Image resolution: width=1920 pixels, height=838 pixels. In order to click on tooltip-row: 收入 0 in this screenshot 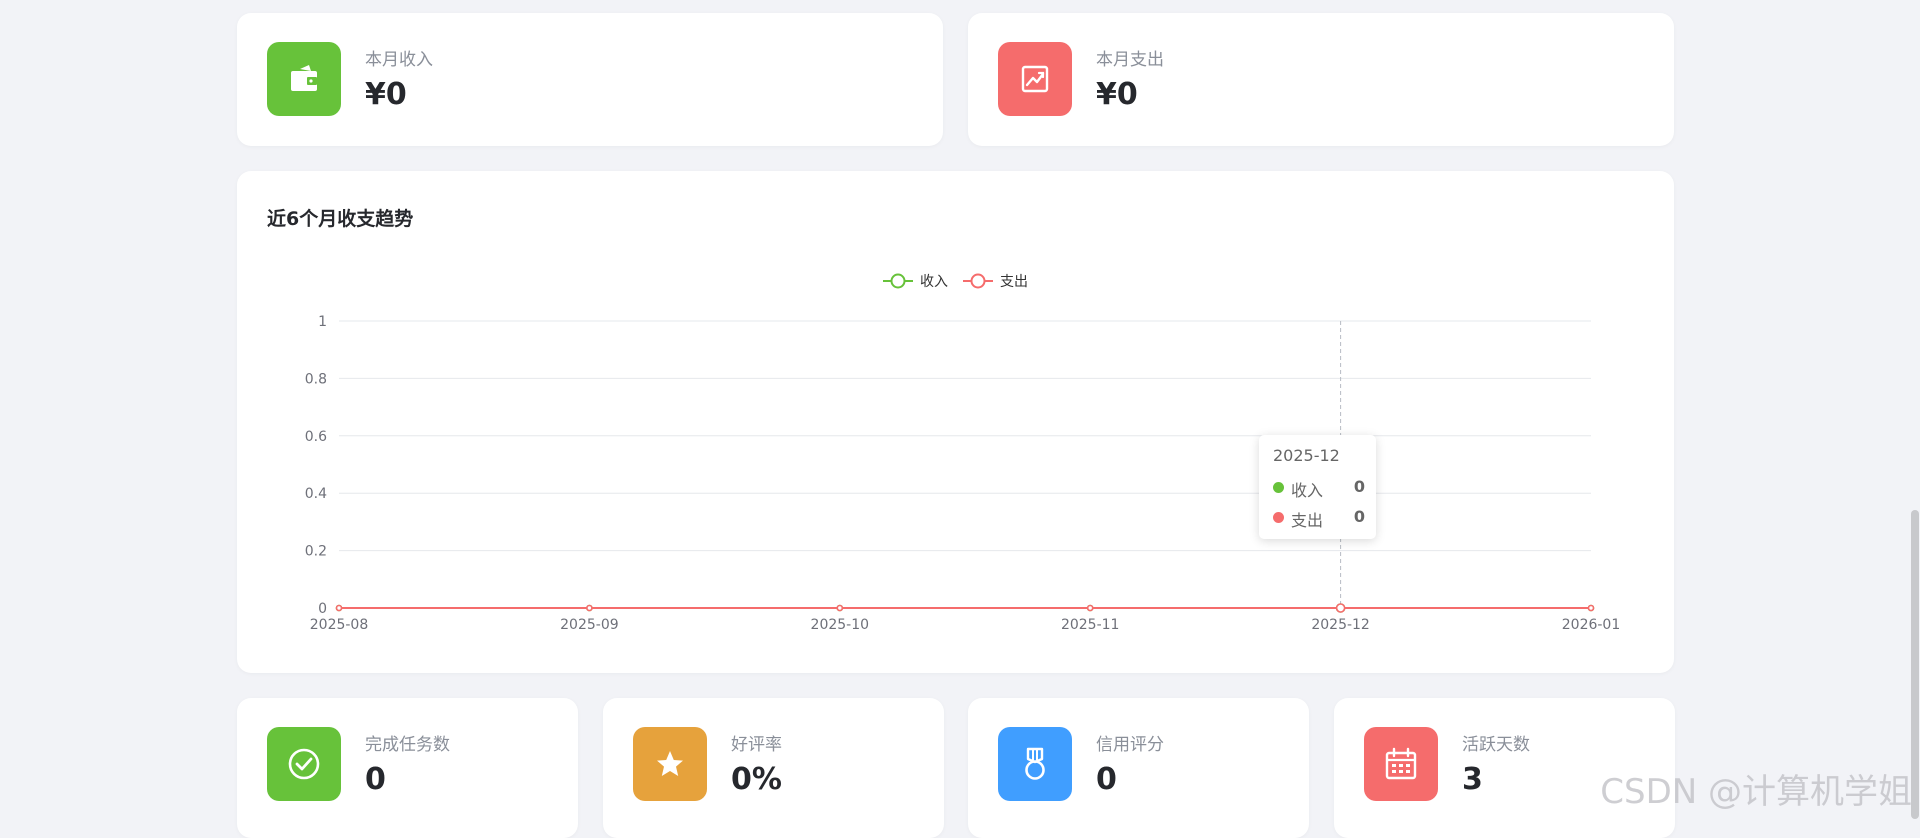, I will do `click(1319, 488)`.